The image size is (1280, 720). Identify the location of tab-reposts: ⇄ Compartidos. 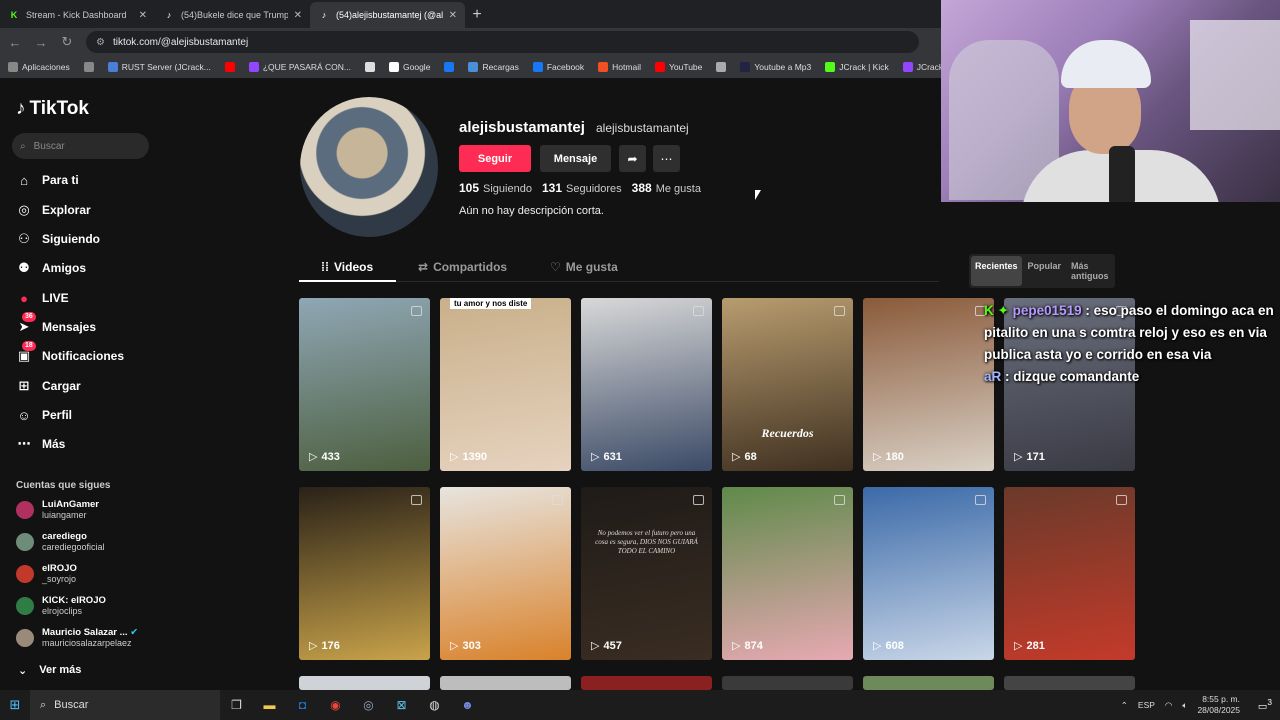
(462, 267).